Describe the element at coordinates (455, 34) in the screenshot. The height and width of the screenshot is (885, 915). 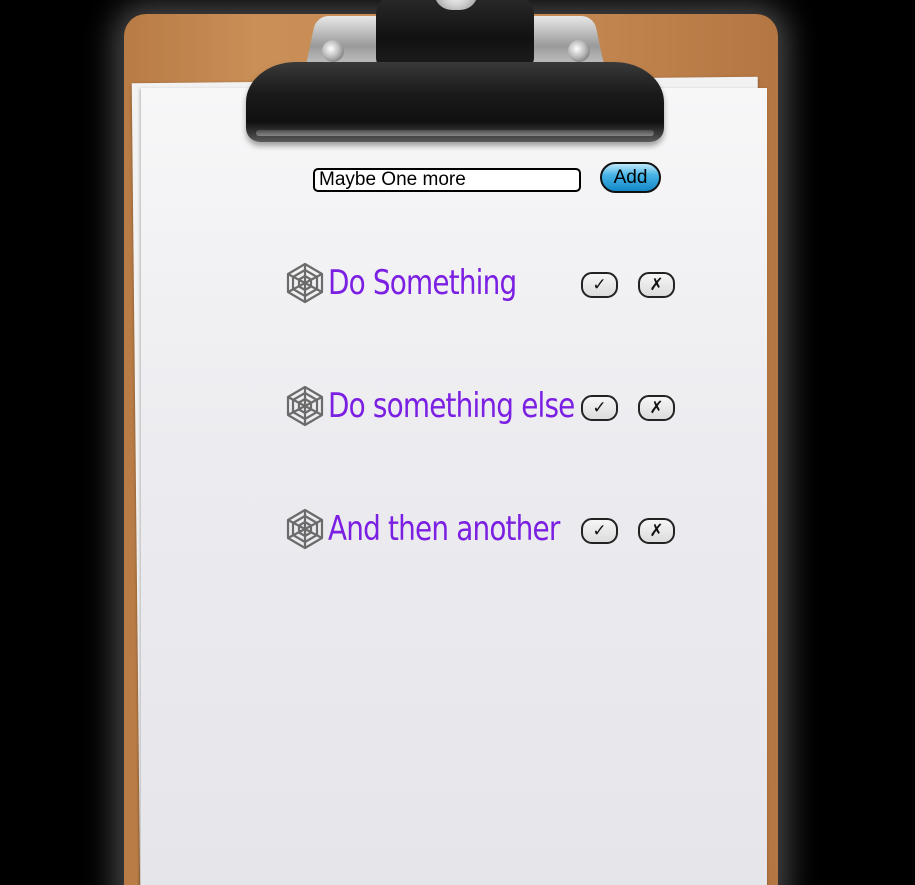
I see `clip-lever` at that location.